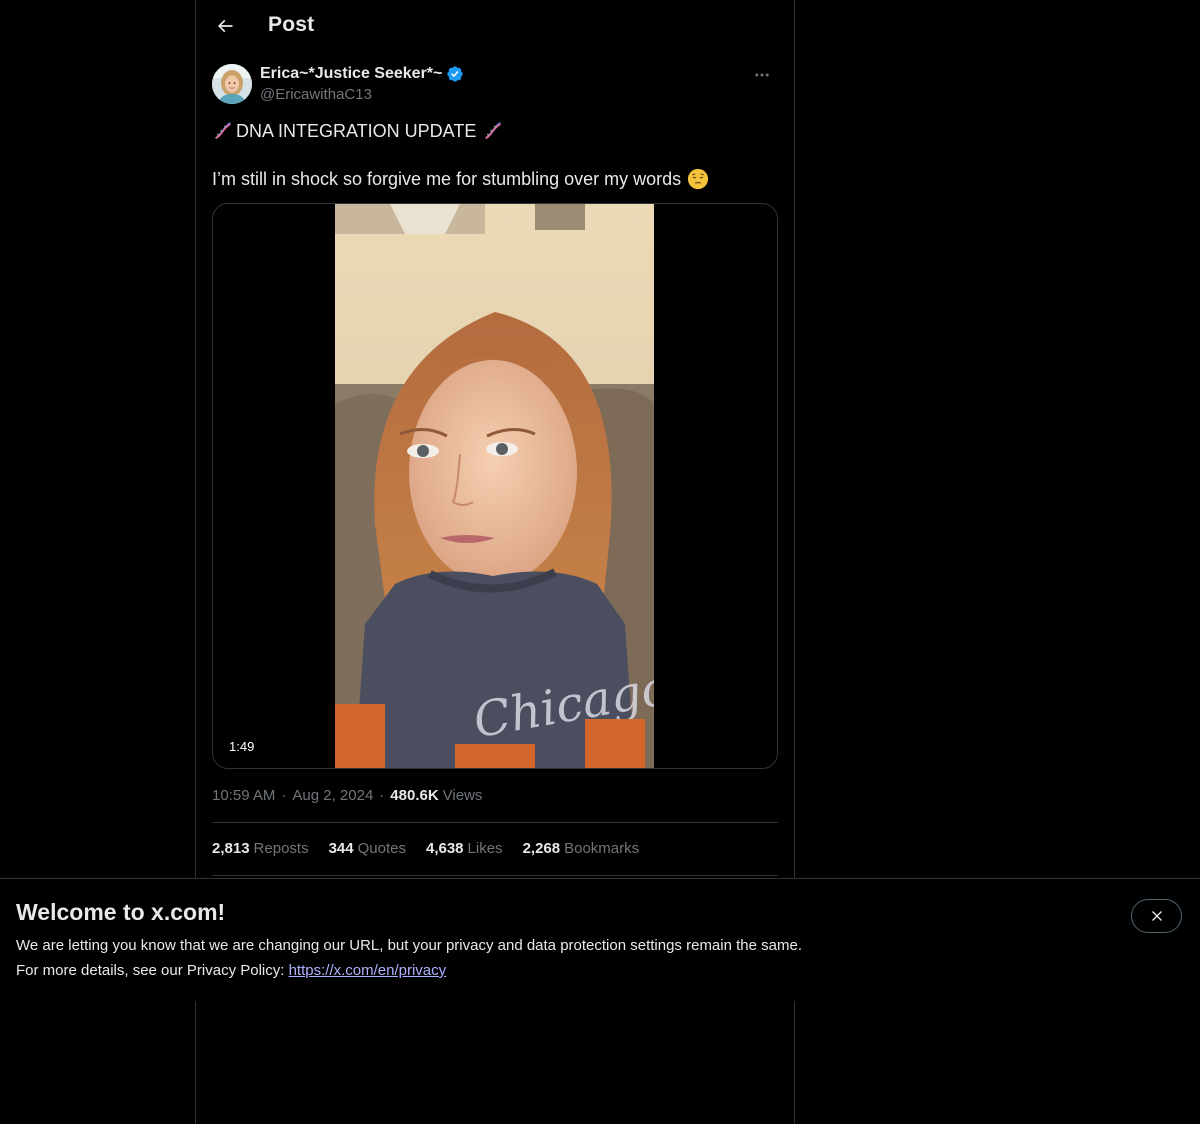  What do you see at coordinates (332, 795) in the screenshot?
I see `post-date: Aug 2, 2024` at bounding box center [332, 795].